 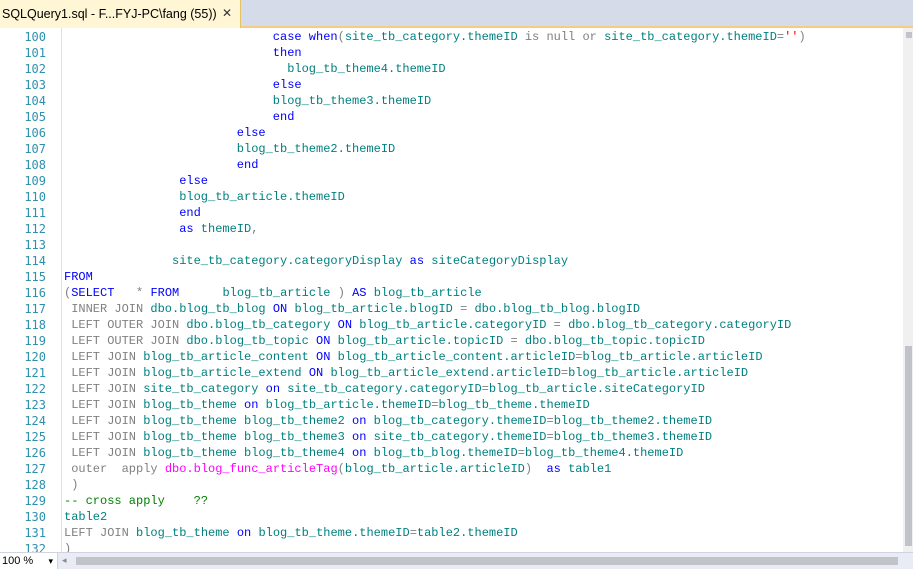 I want to click on line-number: 105, so click(x=35, y=117).